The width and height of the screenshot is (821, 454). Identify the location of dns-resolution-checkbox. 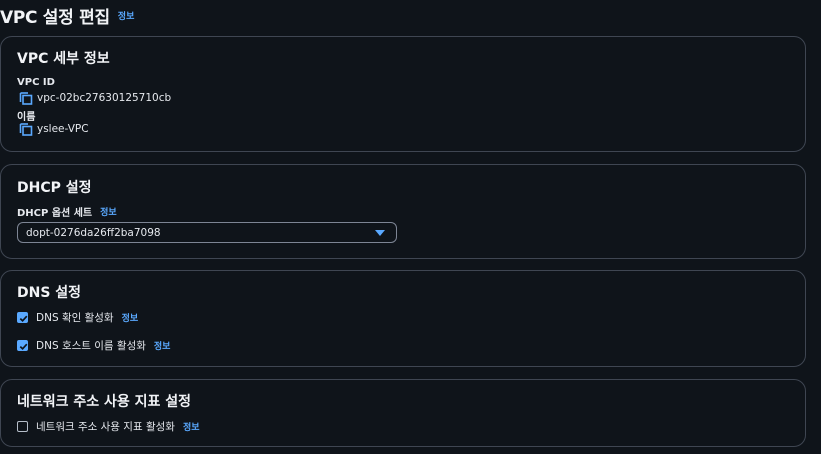
(22, 317).